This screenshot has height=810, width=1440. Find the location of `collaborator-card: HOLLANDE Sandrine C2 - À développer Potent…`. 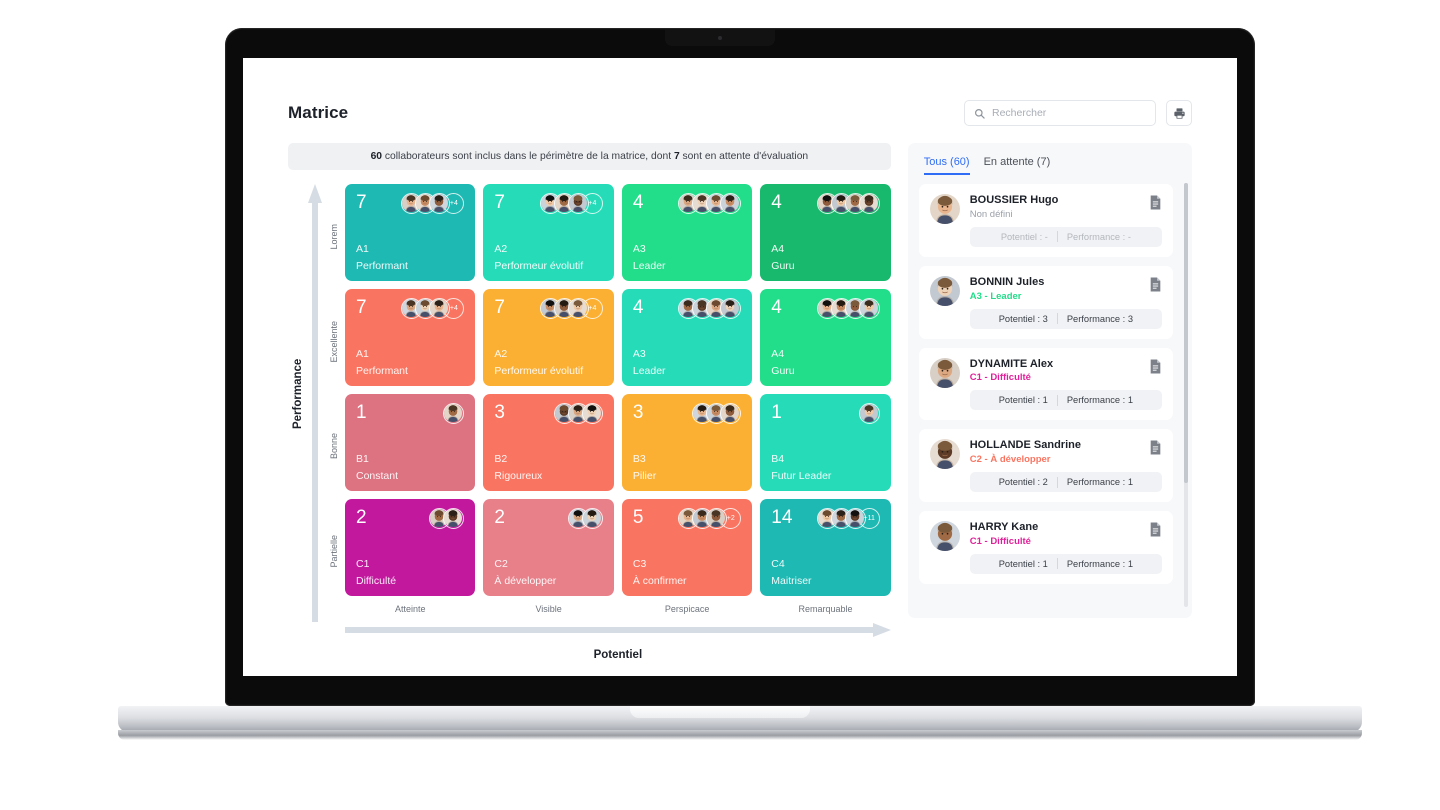

collaborator-card: HOLLANDE Sandrine C2 - À développer Potent… is located at coordinates (1045, 465).